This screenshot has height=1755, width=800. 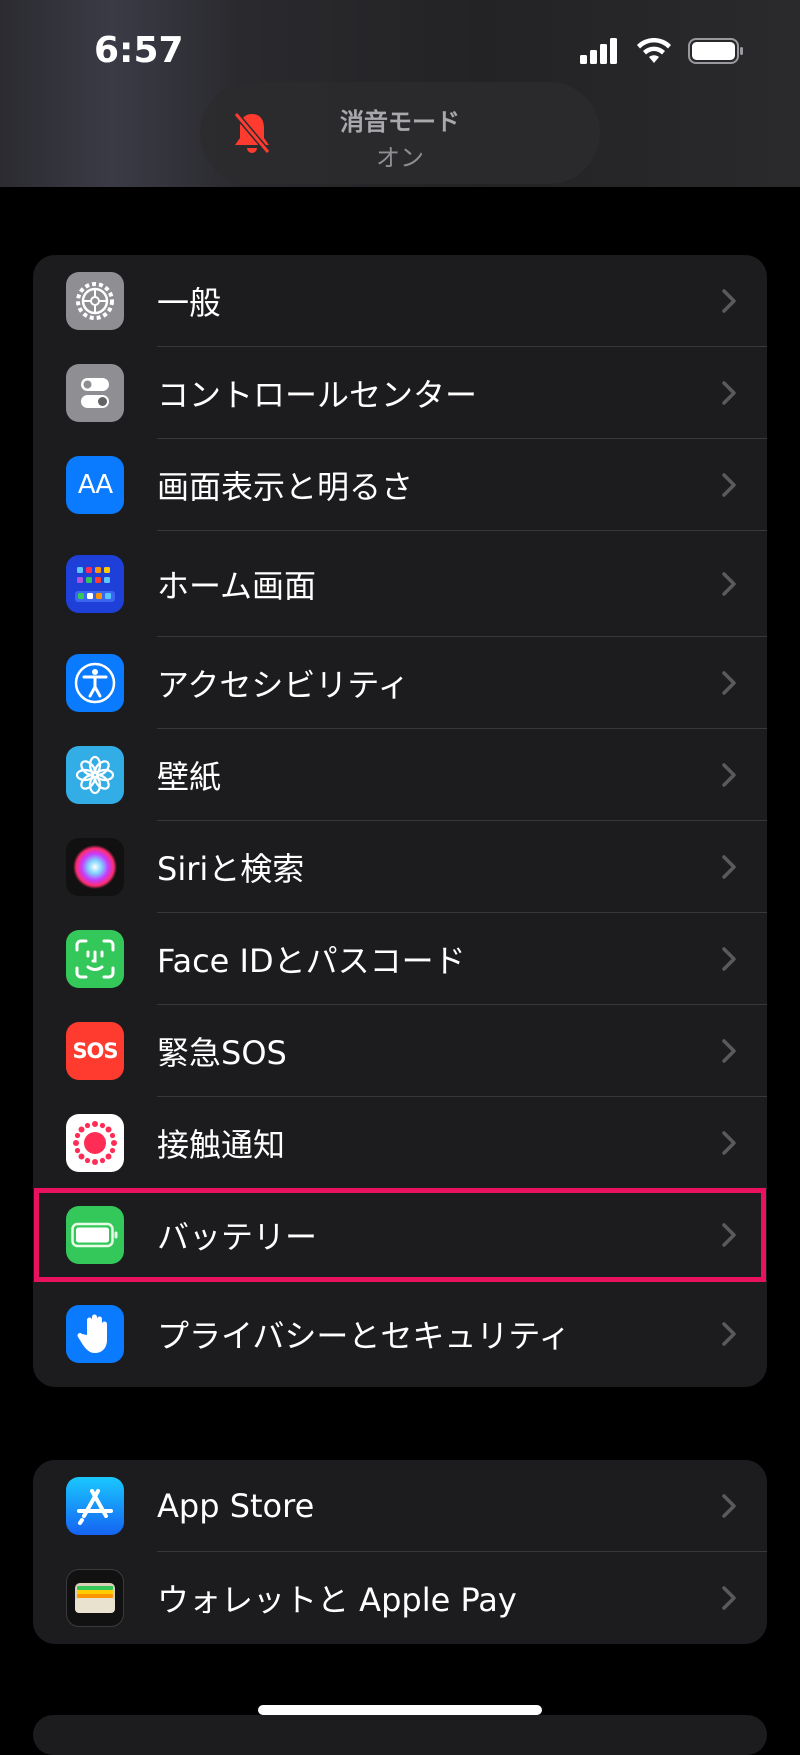 What do you see at coordinates (222, 1053) in the screenshot?
I see `settings-row-label: 緊急SOS` at bounding box center [222, 1053].